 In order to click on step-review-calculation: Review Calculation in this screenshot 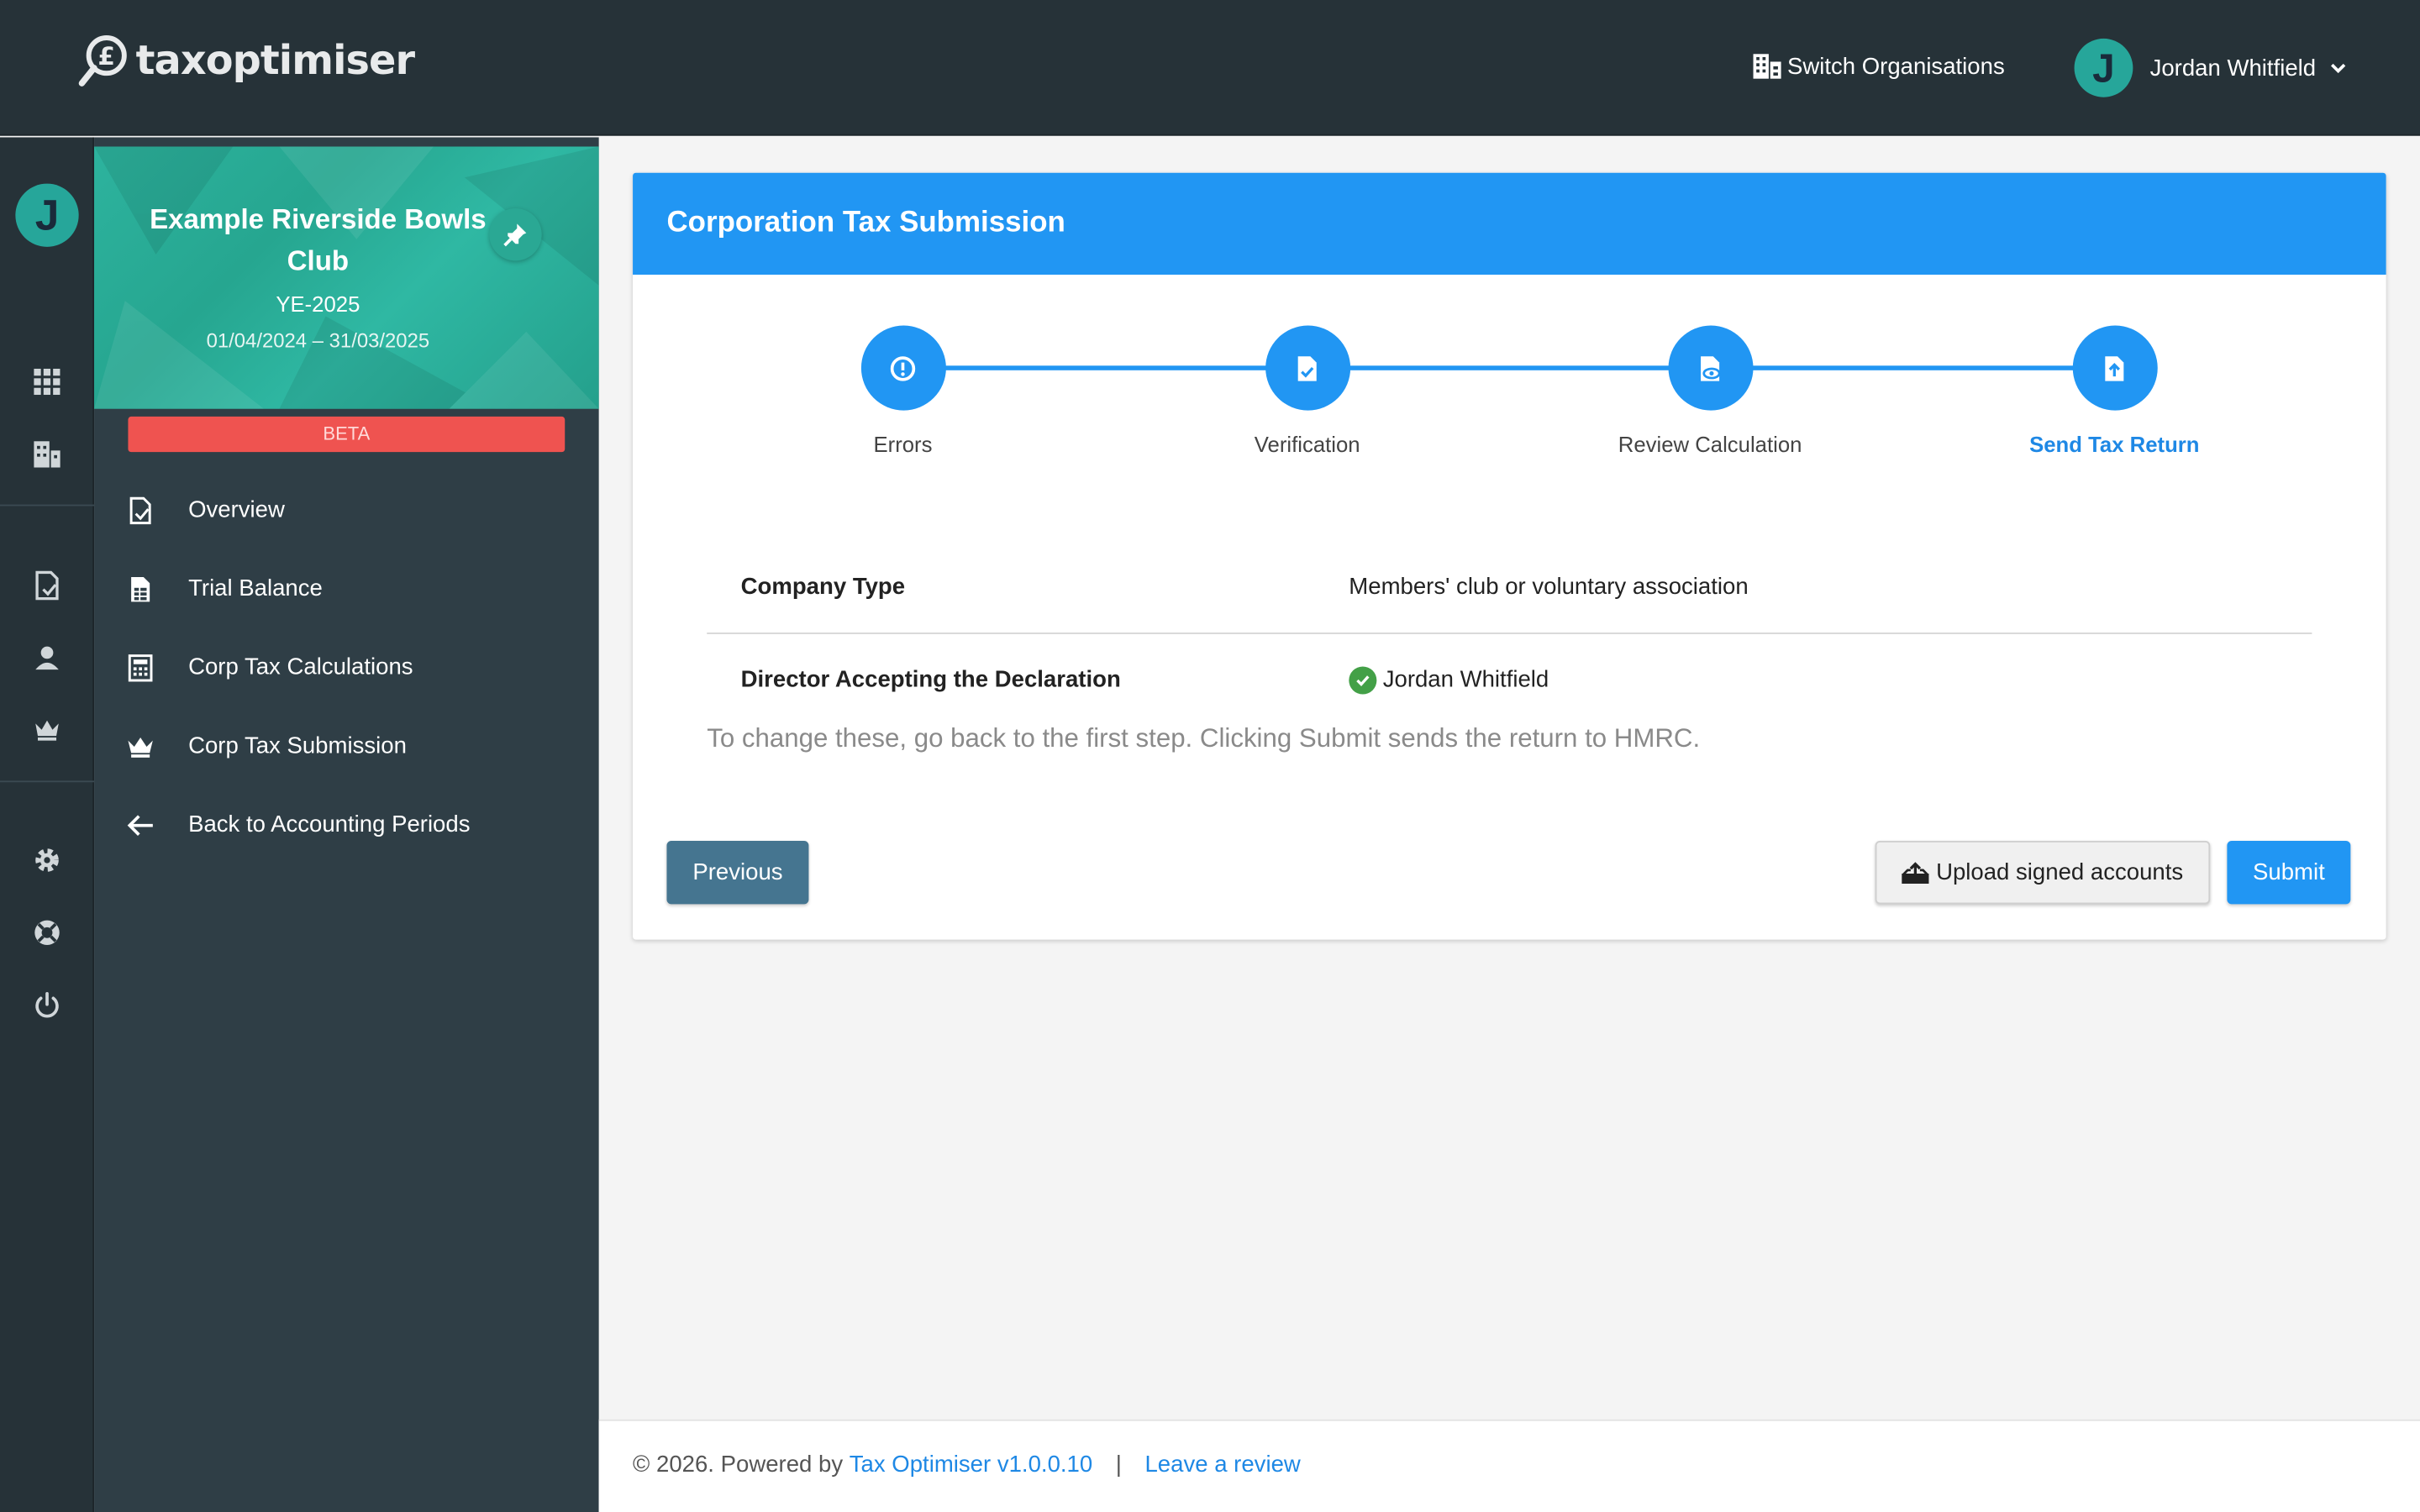, I will do `click(1710, 391)`.